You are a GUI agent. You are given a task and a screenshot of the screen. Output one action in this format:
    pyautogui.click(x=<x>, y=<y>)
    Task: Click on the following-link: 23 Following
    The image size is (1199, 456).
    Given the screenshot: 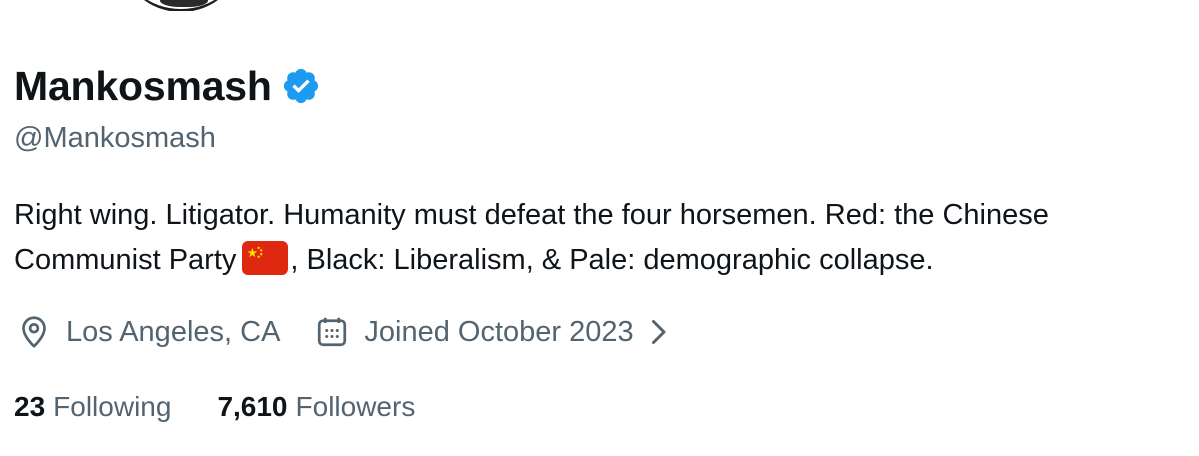 What is the action you would take?
    pyautogui.click(x=92, y=407)
    